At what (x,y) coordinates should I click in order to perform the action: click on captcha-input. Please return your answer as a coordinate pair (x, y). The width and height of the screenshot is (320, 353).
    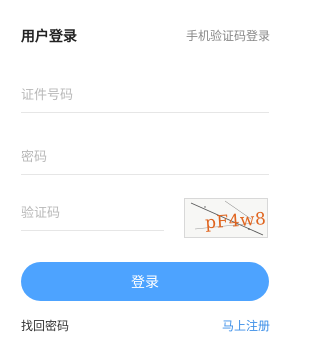
    Looking at the image, I should click on (92, 213).